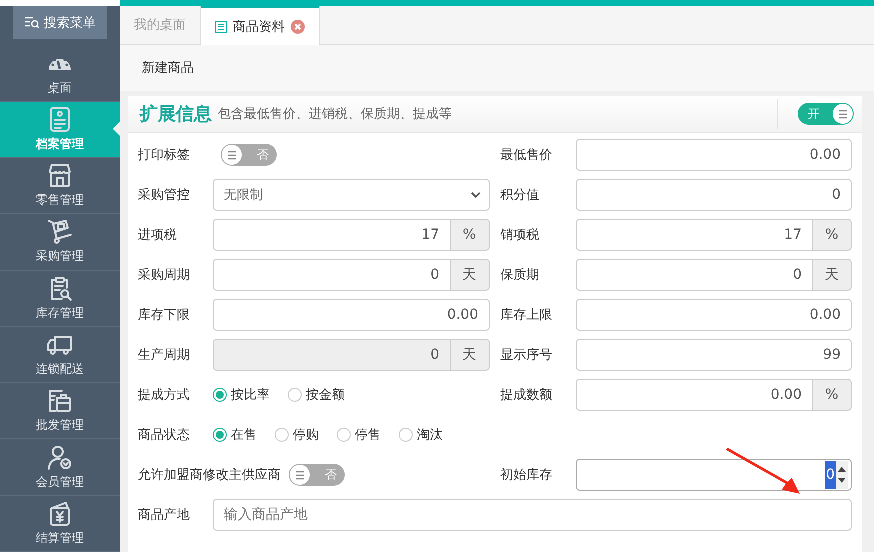 Image resolution: width=874 pixels, height=552 pixels. I want to click on user-check-icon, so click(60, 457).